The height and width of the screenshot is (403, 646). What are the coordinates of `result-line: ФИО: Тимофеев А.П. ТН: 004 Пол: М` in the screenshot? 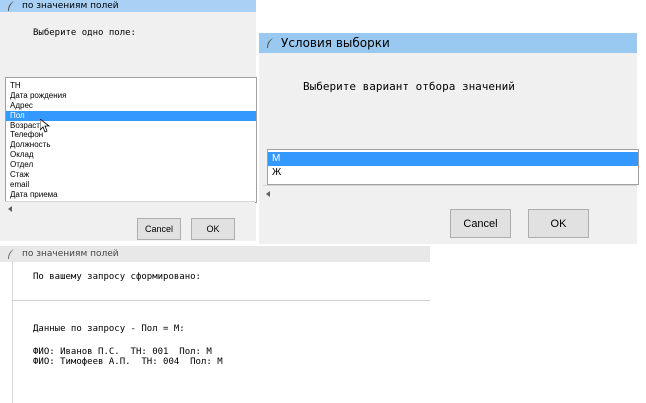 It's located at (128, 362).